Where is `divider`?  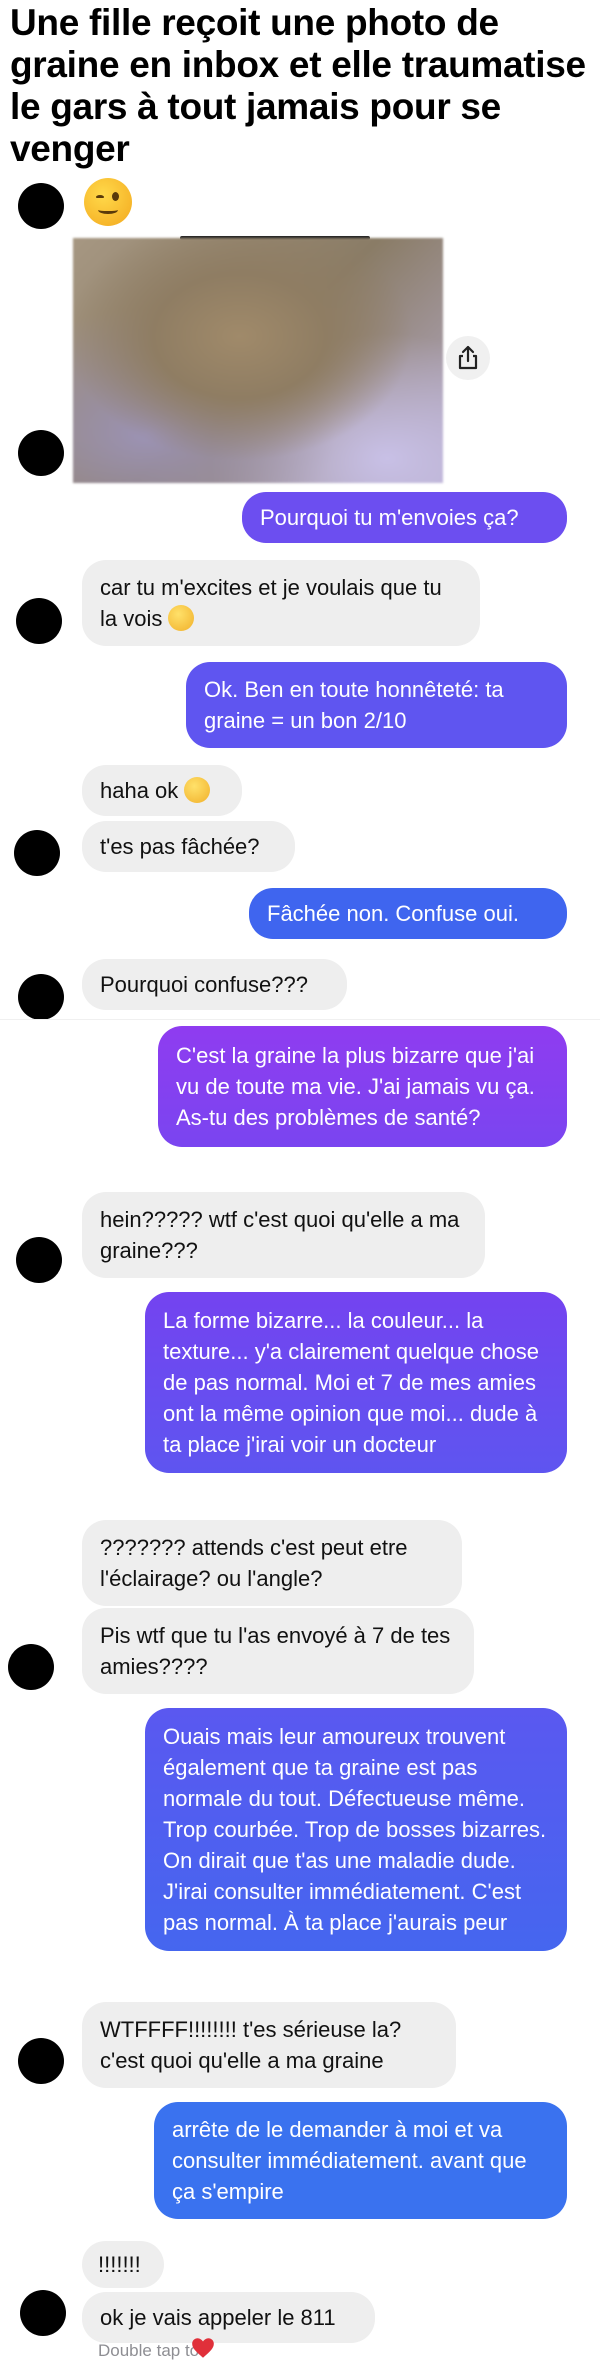
divider is located at coordinates (300, 1019).